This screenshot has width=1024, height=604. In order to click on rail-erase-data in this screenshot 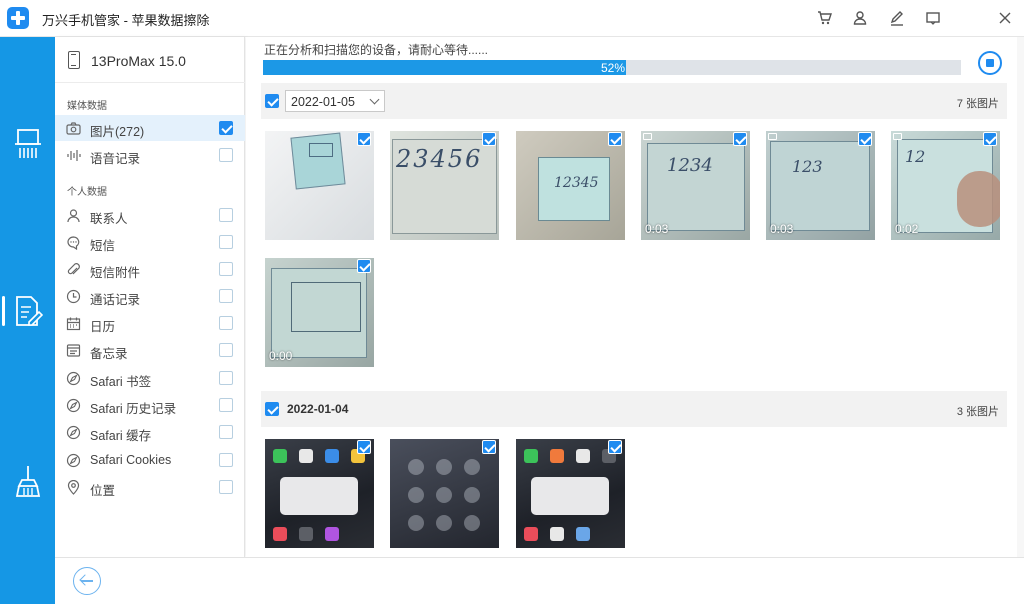, I will do `click(27, 311)`.